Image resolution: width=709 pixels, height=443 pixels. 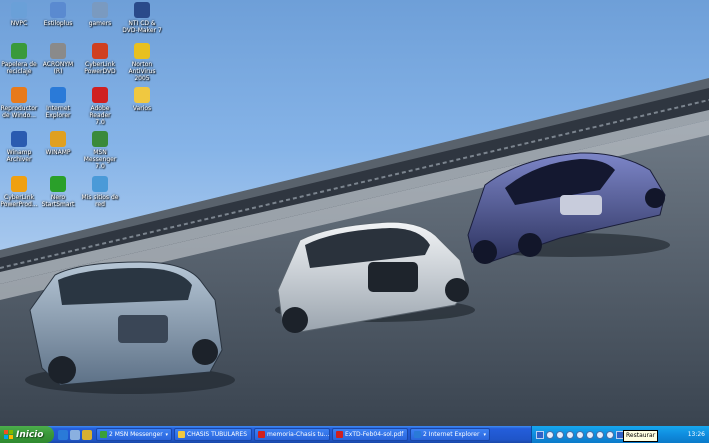 I want to click on desktop-icon: gamers, so click(x=100, y=14).